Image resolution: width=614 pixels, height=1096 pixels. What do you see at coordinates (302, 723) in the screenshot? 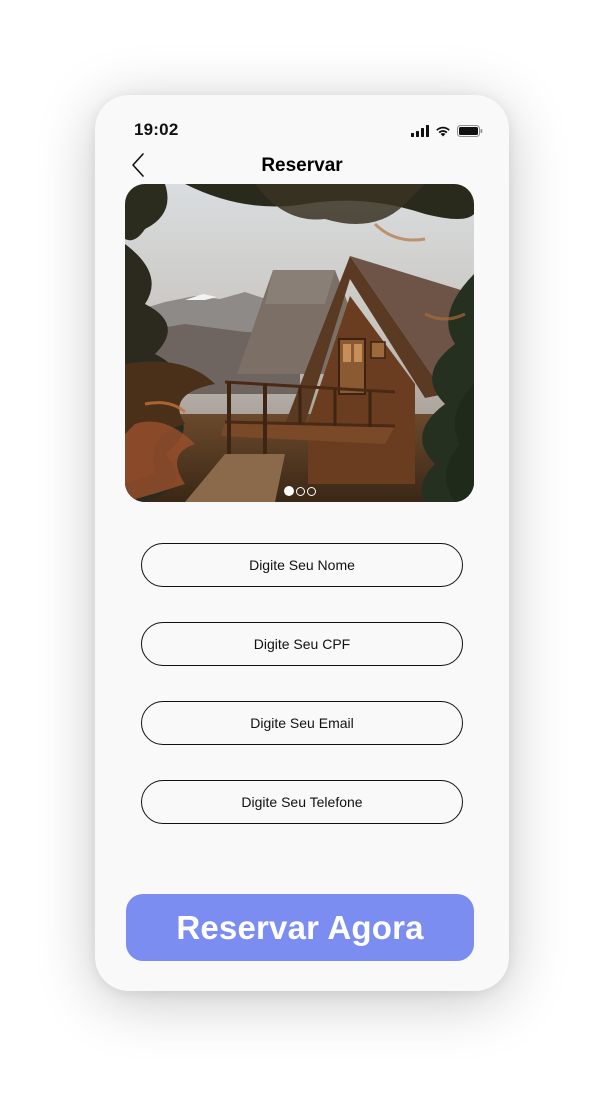
I see `email-input` at bounding box center [302, 723].